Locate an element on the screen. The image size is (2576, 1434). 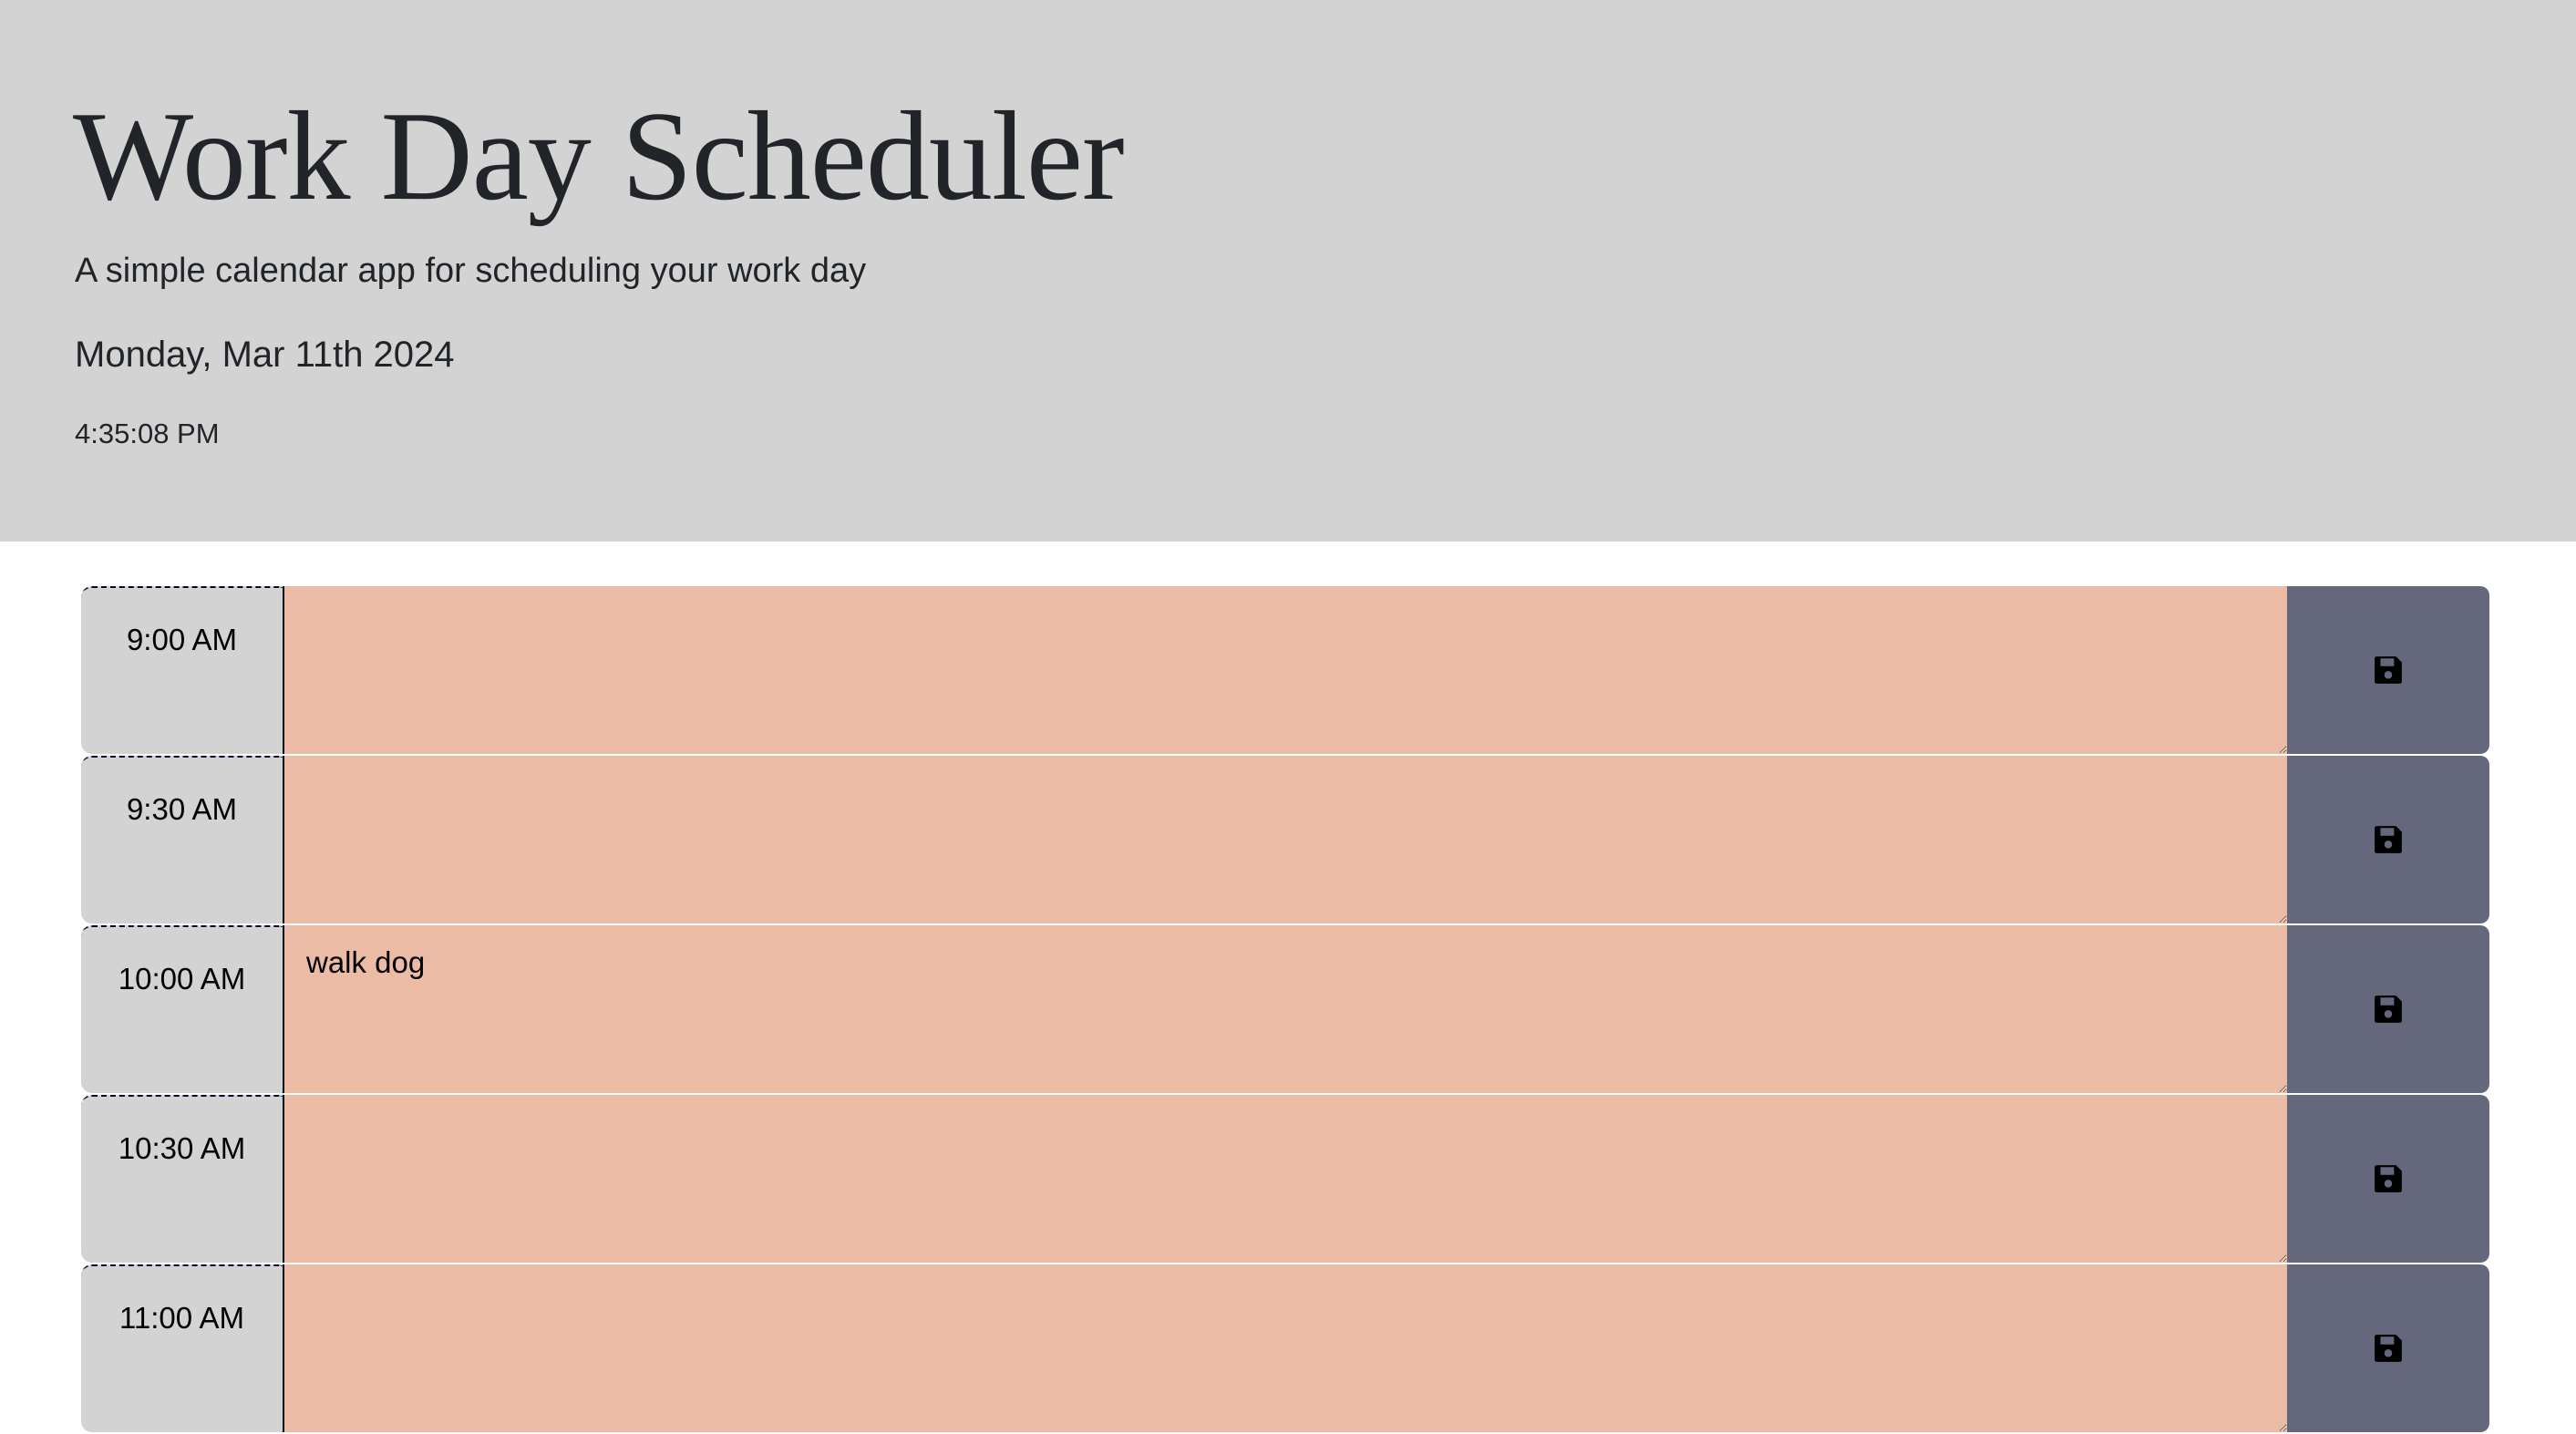
hour-label: 10:00 AM is located at coordinates (182, 1009).